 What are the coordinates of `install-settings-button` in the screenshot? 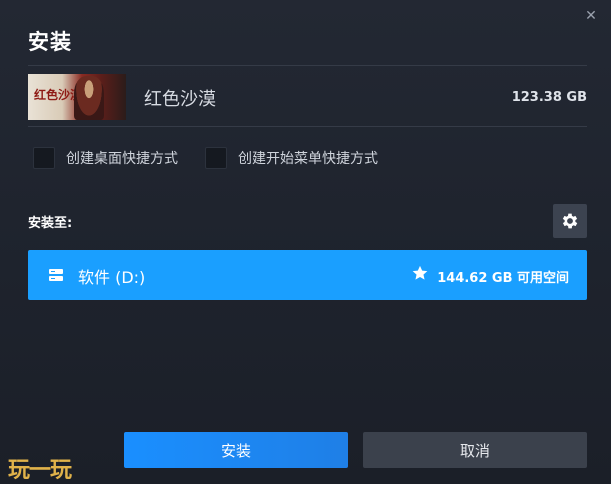 It's located at (570, 221).